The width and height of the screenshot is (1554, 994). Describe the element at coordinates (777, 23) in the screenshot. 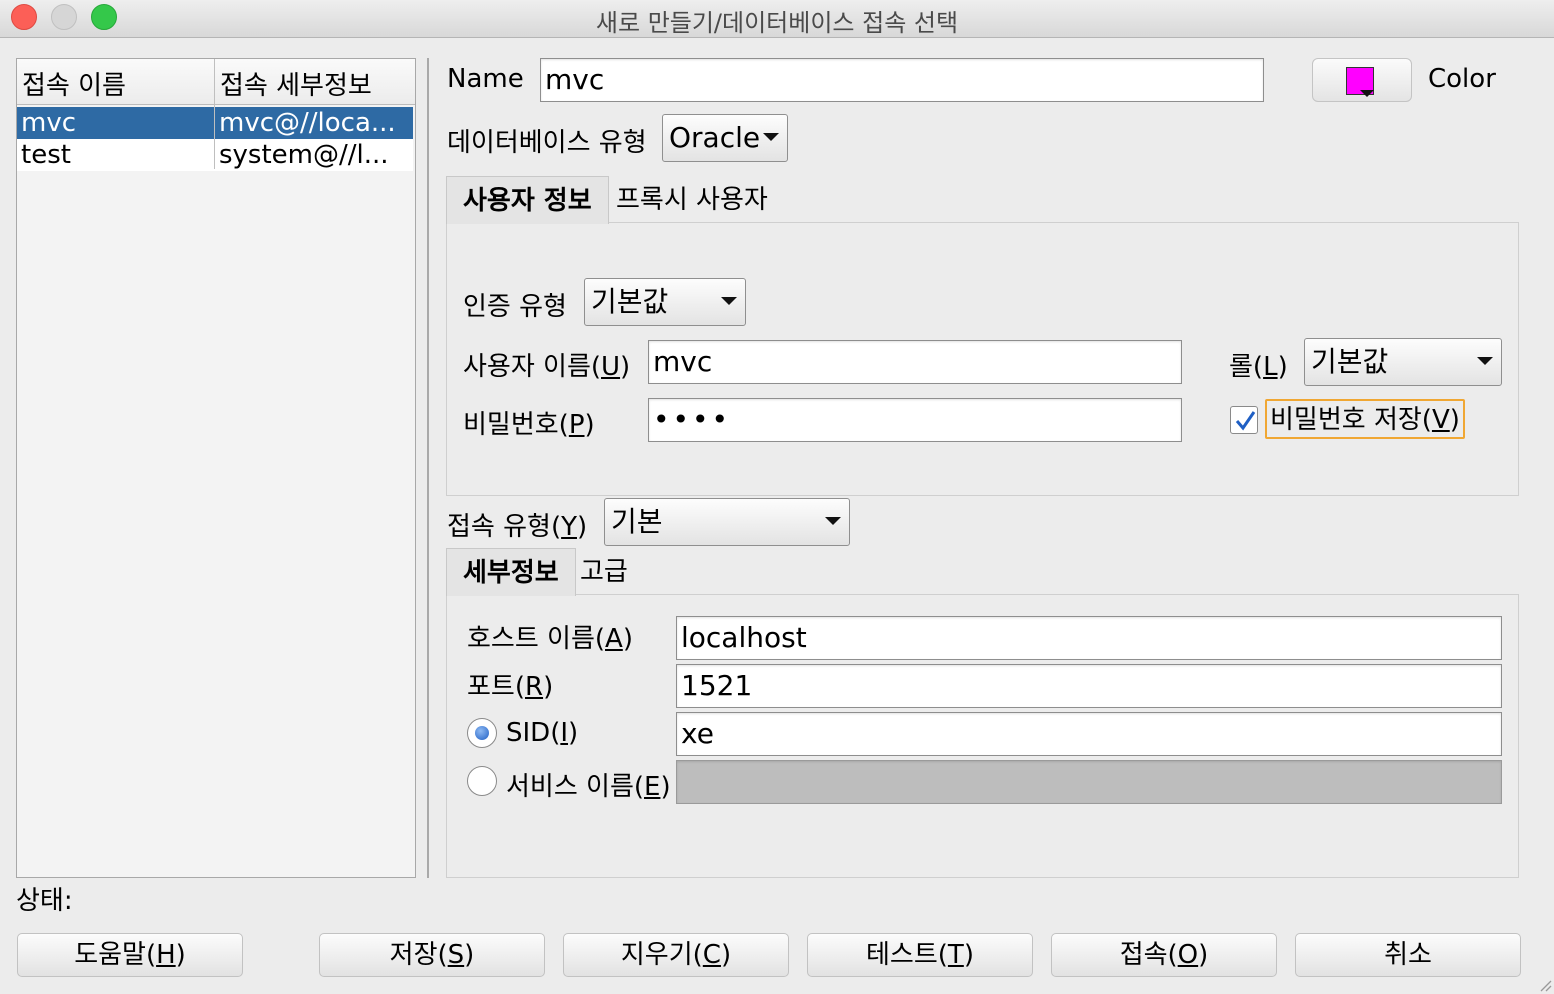

I see `window-title: 새로 만들기/데이터베이스 접속 선택` at that location.